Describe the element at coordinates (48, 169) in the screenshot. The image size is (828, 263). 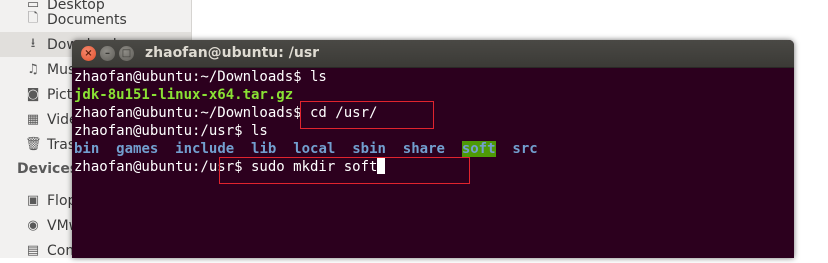
I see `devices-heading: Devices` at that location.